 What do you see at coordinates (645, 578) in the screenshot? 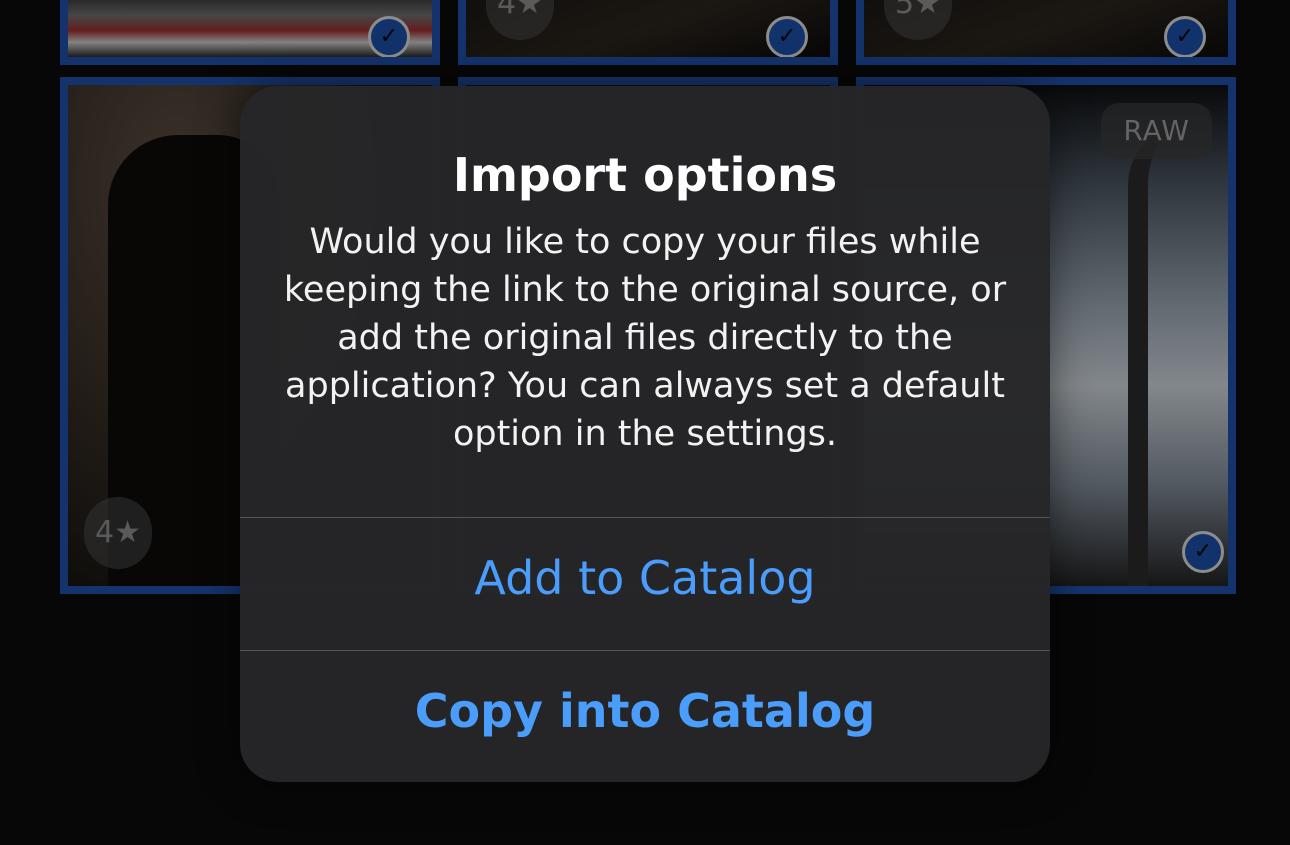
I see `add-to-catalog-button: Add to Catalog` at bounding box center [645, 578].